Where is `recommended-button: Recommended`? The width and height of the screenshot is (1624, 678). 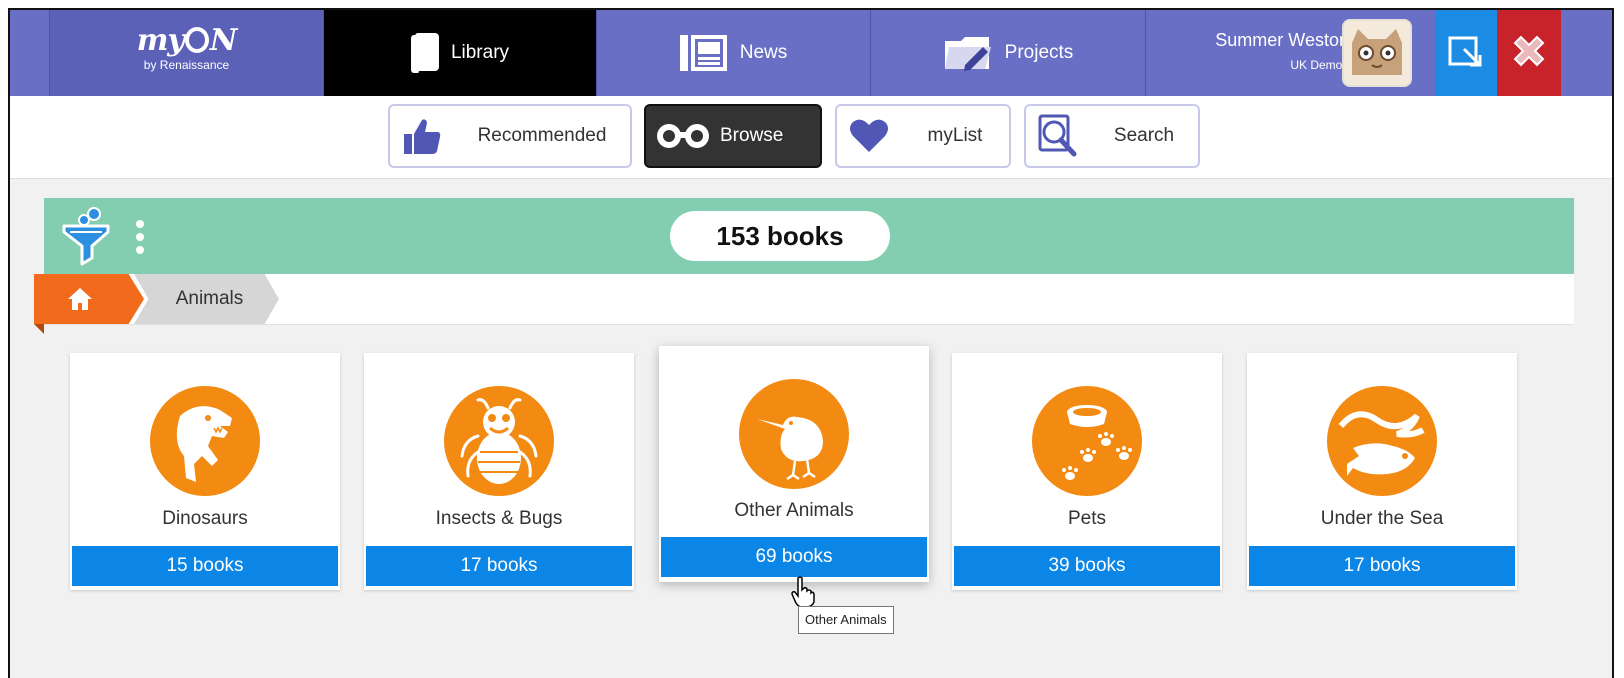 recommended-button: Recommended is located at coordinates (510, 136).